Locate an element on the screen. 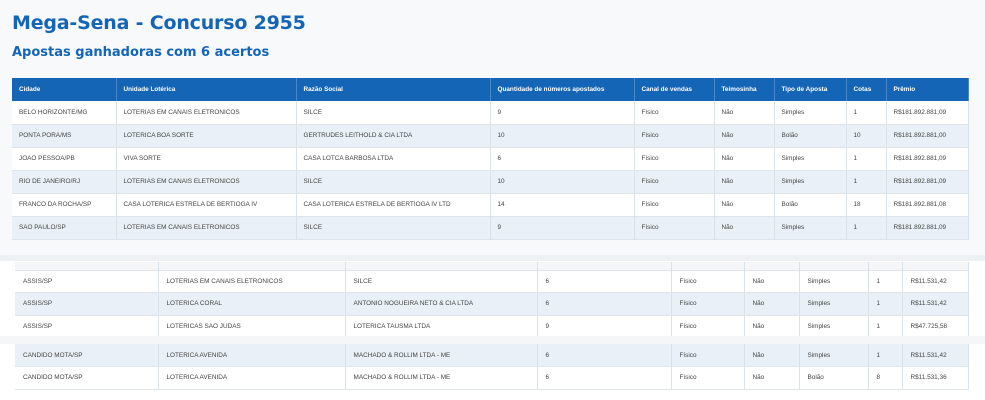 This screenshot has height=400, width=985. cell-razao-social: ANTONIO NOGUEIRA NETO & CIA LTDA is located at coordinates (441, 304).